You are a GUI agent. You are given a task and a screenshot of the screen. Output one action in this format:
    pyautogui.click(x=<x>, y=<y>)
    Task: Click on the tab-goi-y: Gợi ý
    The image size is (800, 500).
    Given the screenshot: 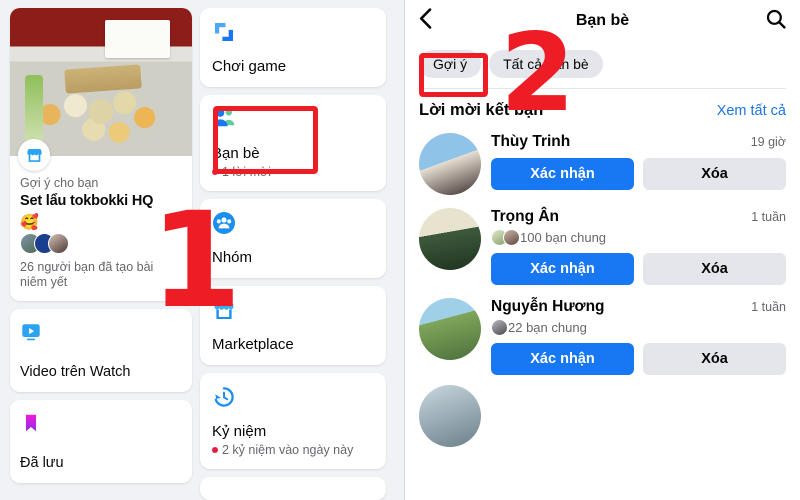 What is the action you would take?
    pyautogui.click(x=450, y=64)
    